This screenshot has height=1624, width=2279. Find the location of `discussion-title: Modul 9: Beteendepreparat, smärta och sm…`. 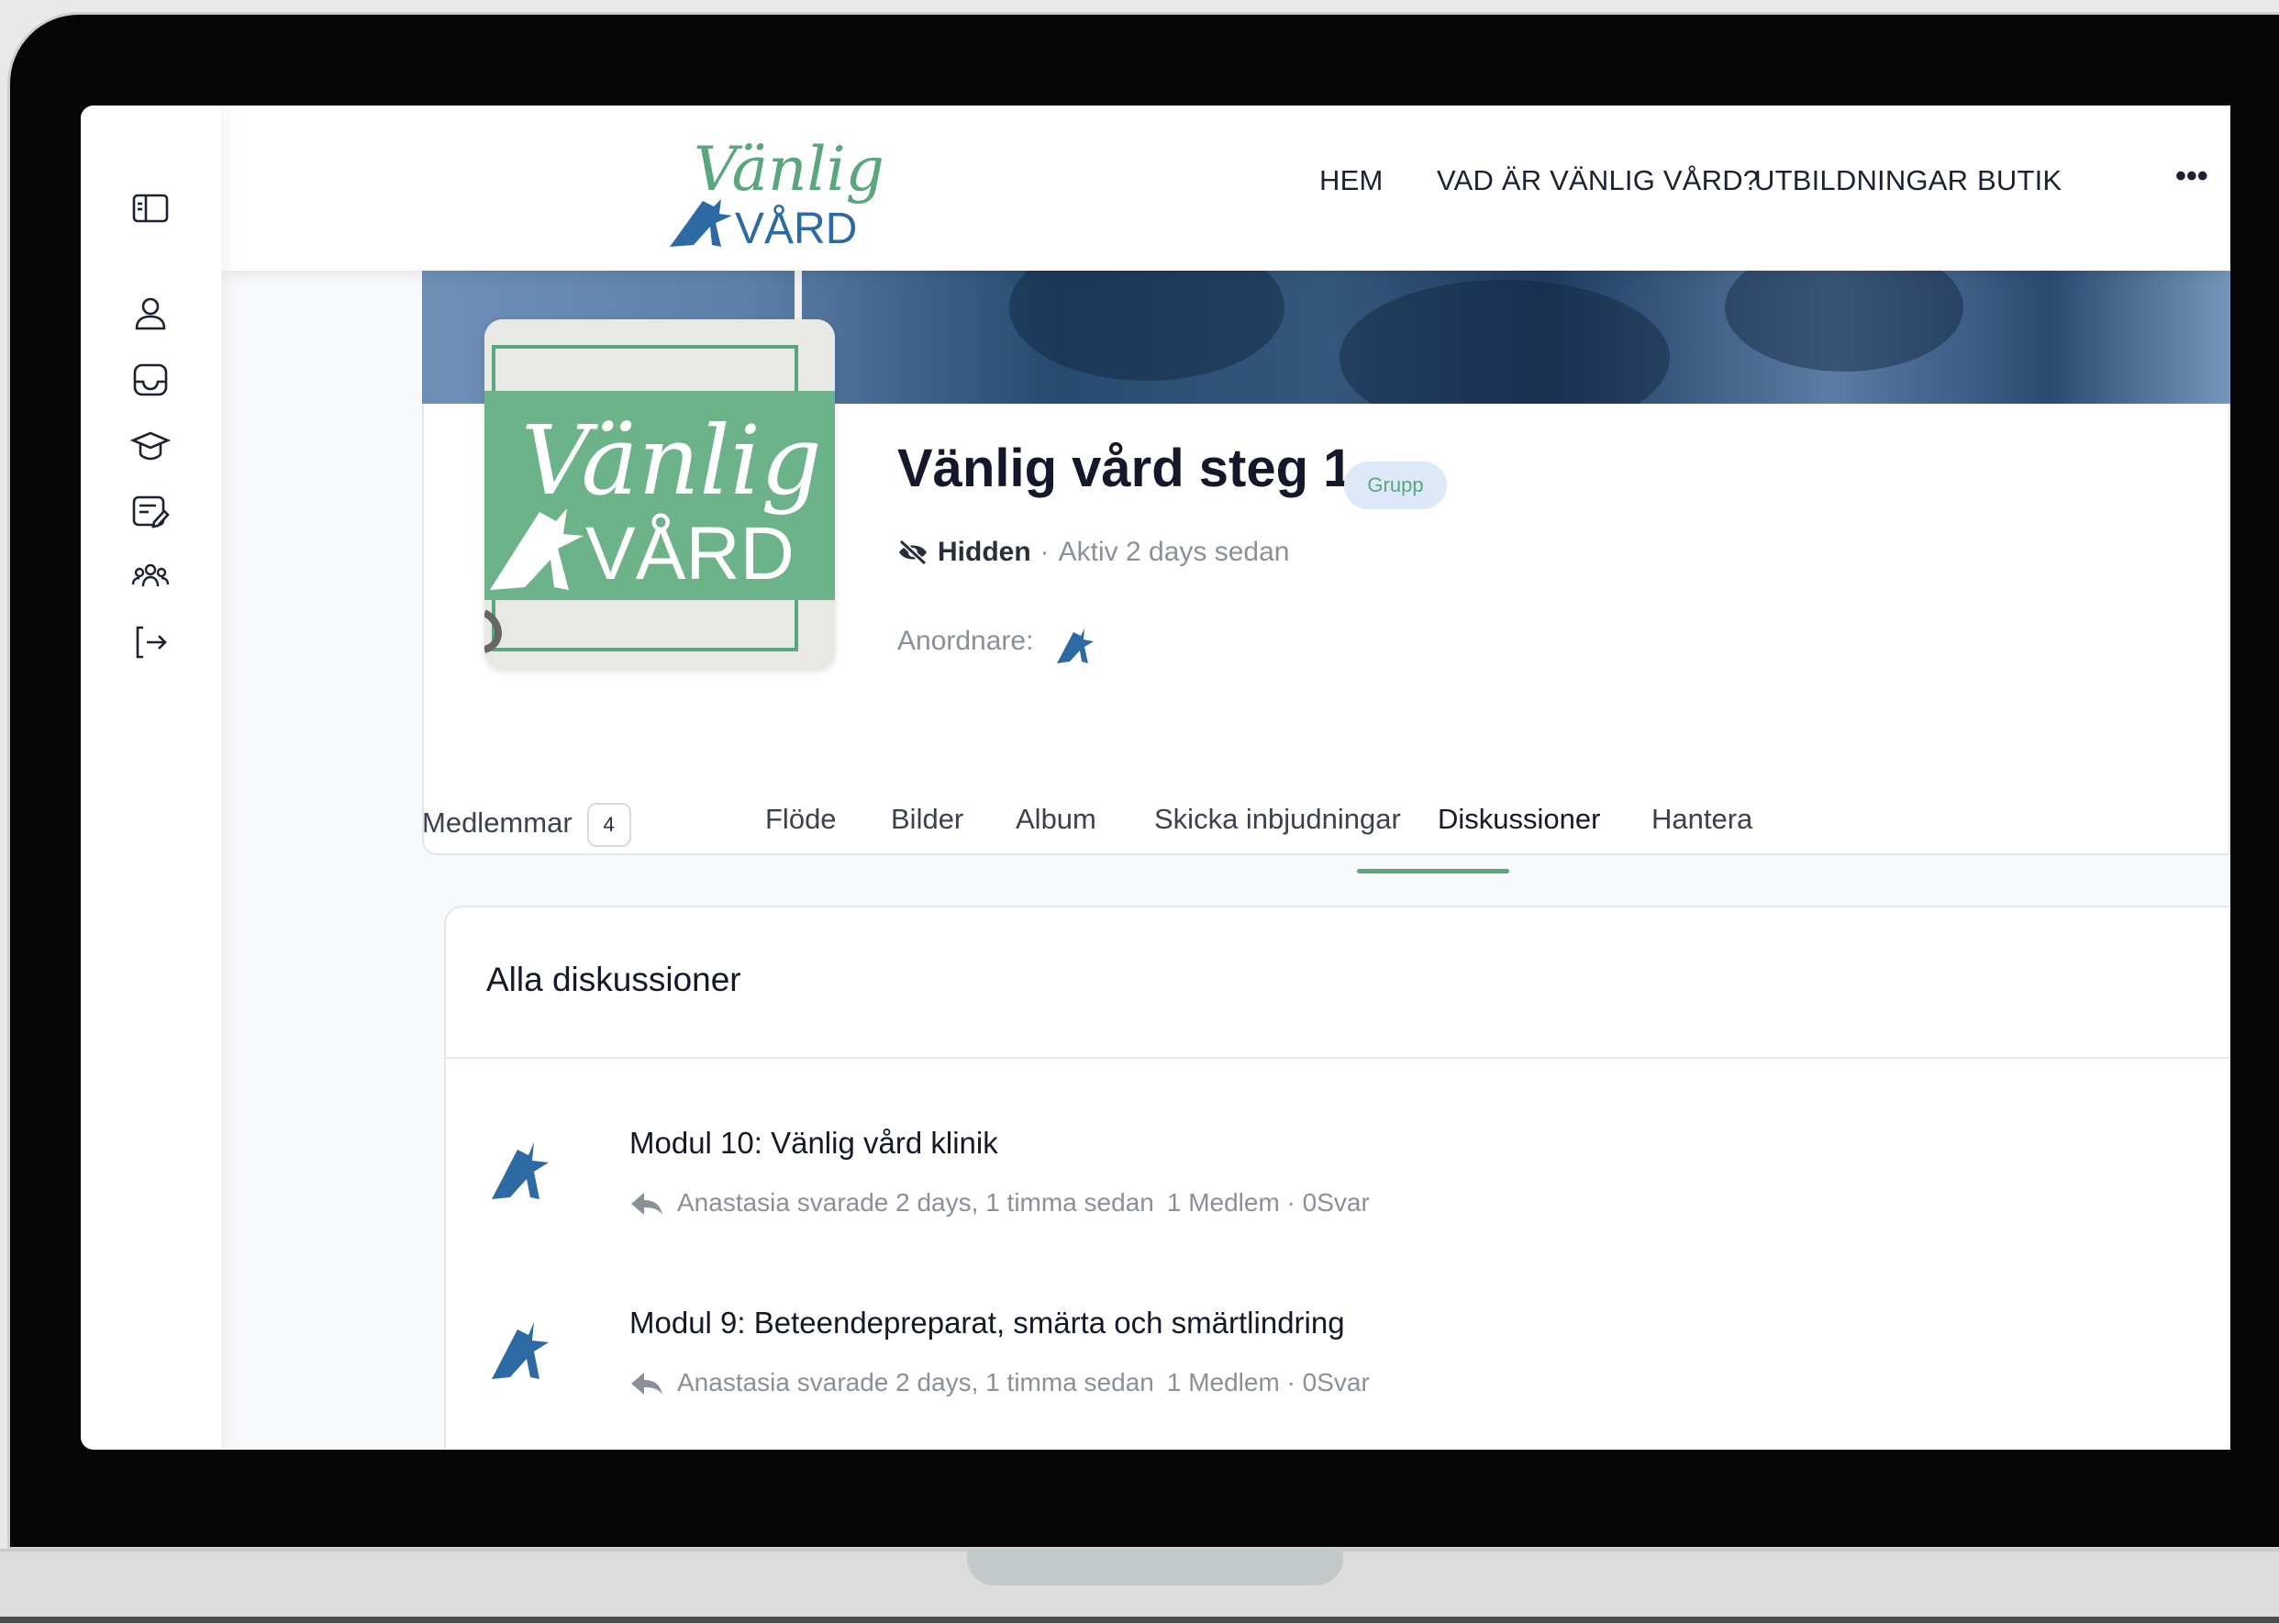

discussion-title: Modul 9: Beteendepreparat, smärta och sm… is located at coordinates (987, 1323).